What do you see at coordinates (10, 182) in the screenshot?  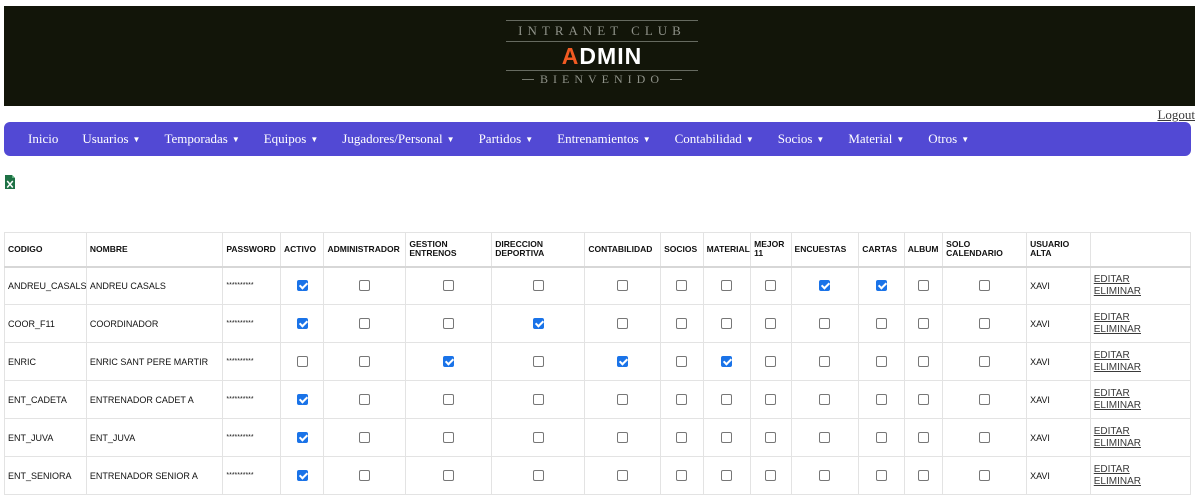 I see `excel-export-icon` at bounding box center [10, 182].